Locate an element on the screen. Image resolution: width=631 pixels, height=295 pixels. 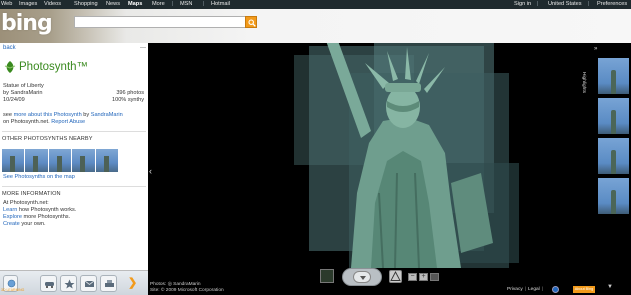
place-name: Statue of Liberty is located at coordinates (23, 86).